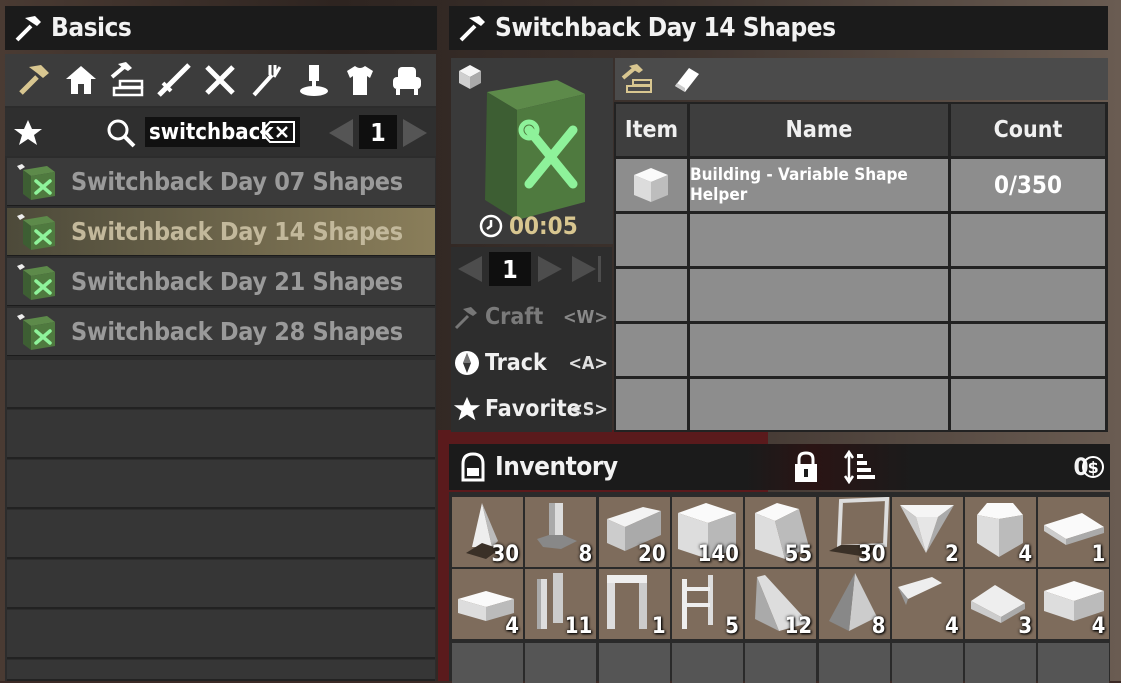 The image size is (1121, 683). Describe the element at coordinates (550, 269) in the screenshot. I see `quantity-increase-icon` at that location.